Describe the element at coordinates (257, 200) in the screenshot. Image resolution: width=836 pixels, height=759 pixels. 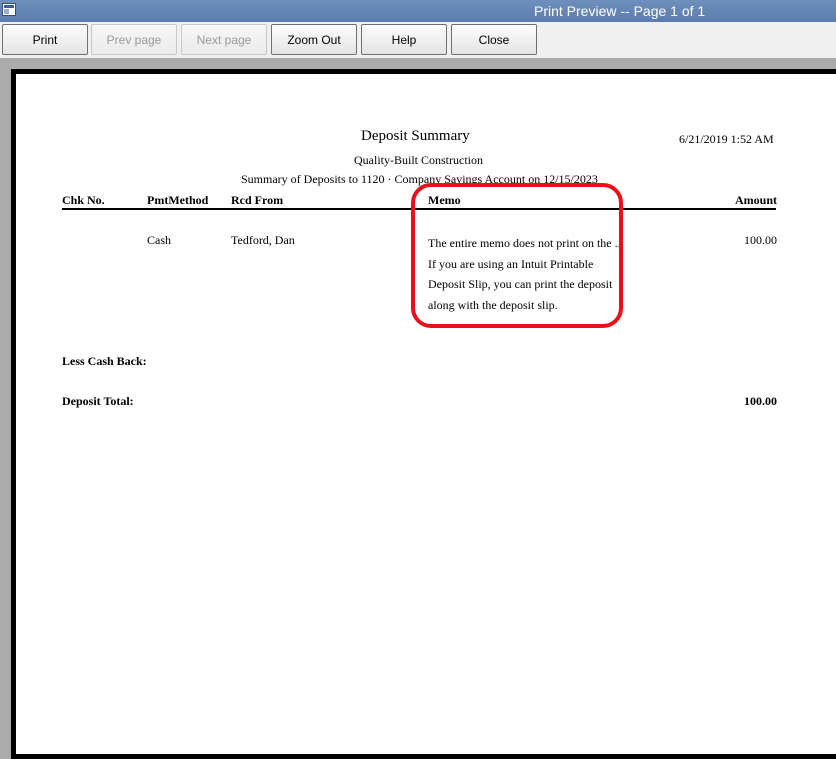
I see `column-header-rcd-from: Rcd From` at that location.